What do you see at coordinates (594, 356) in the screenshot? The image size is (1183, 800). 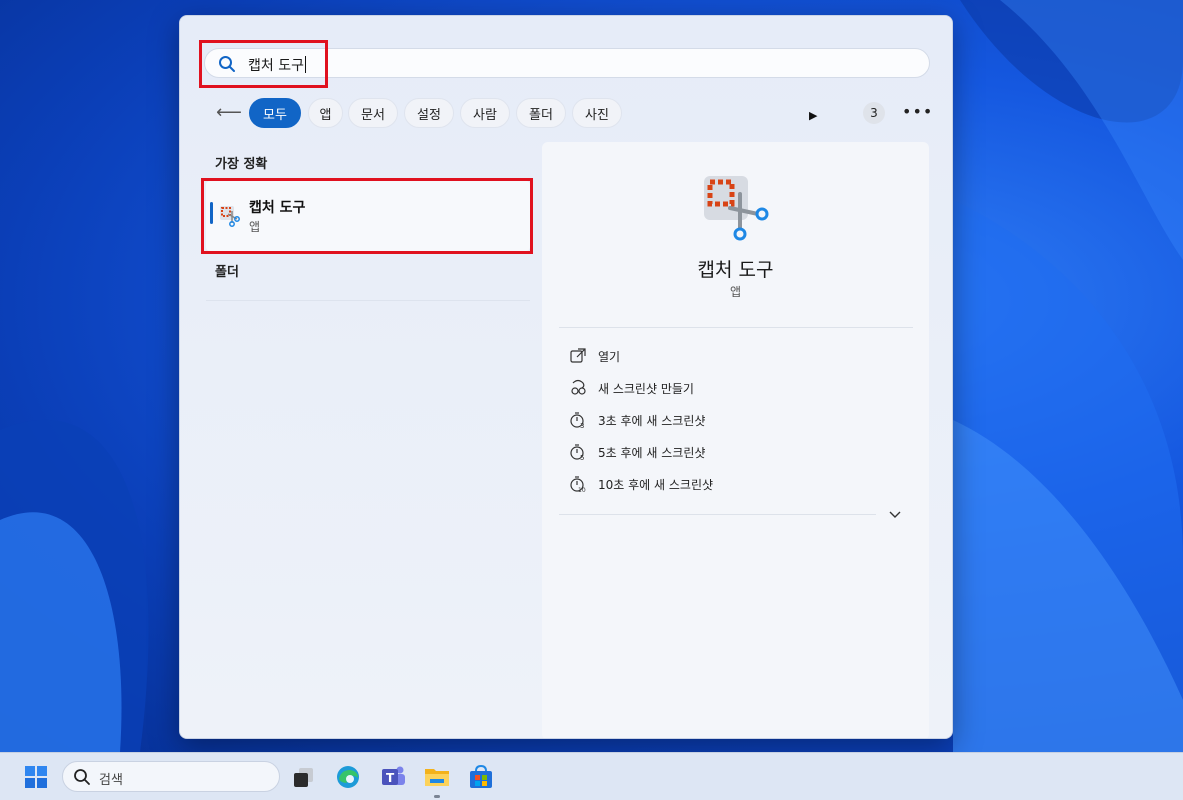 I see `action-open: 열기` at bounding box center [594, 356].